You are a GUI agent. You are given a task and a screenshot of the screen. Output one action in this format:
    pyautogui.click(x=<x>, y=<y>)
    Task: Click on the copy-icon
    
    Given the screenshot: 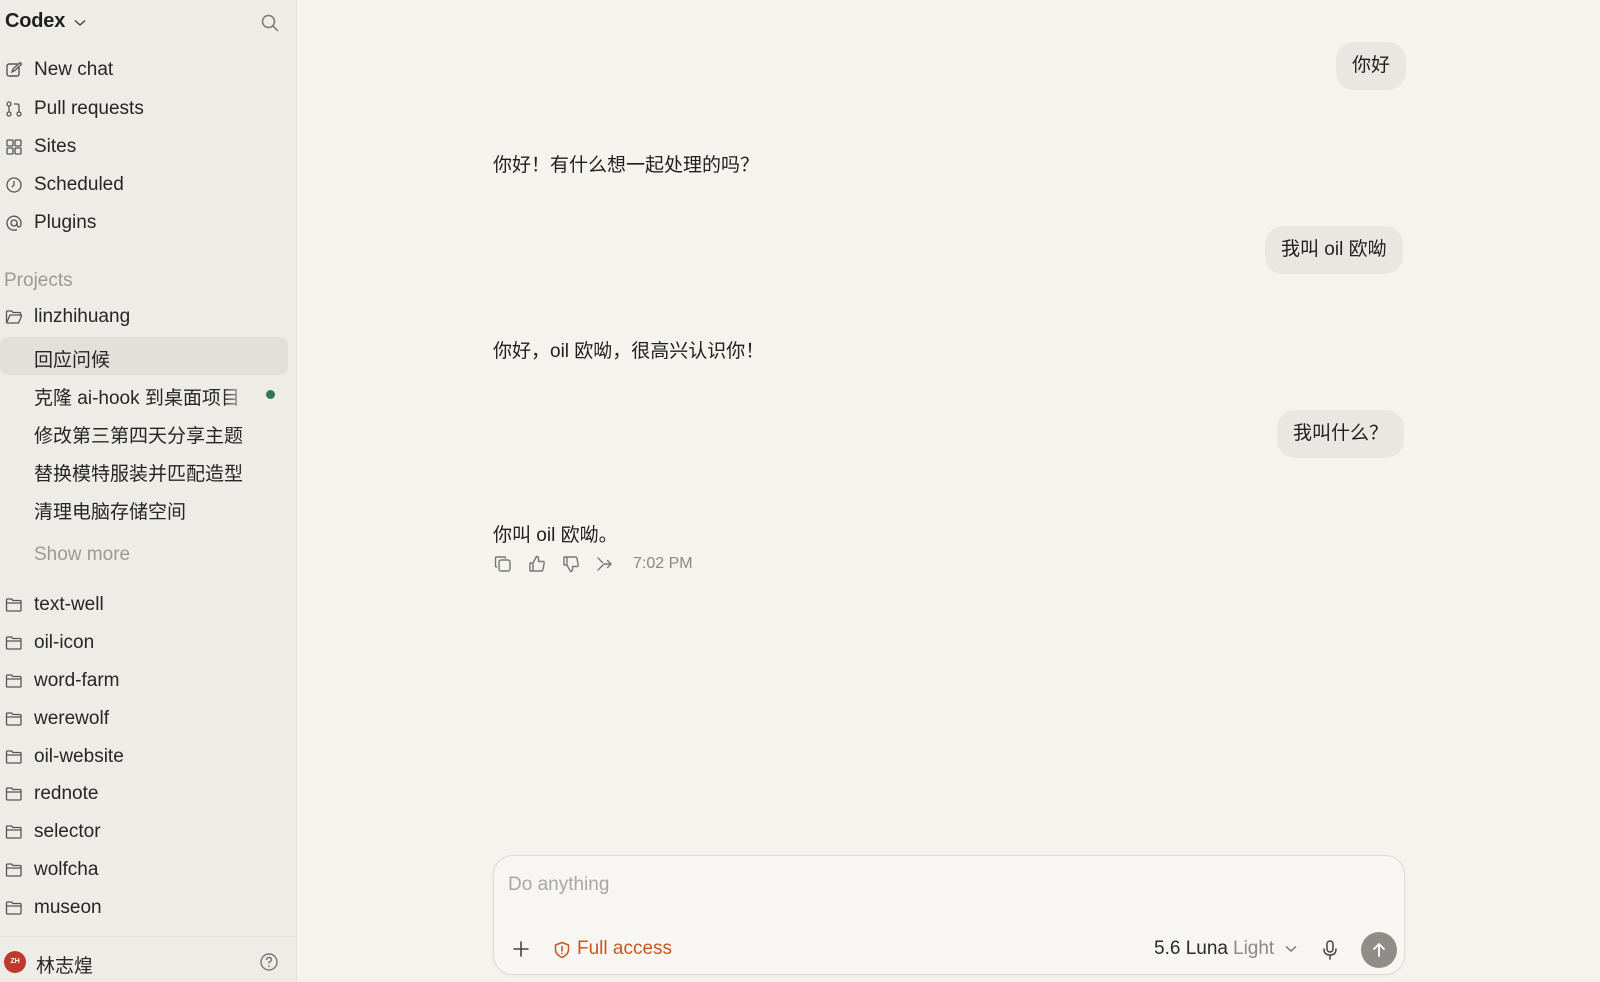 What is the action you would take?
    pyautogui.click(x=503, y=564)
    